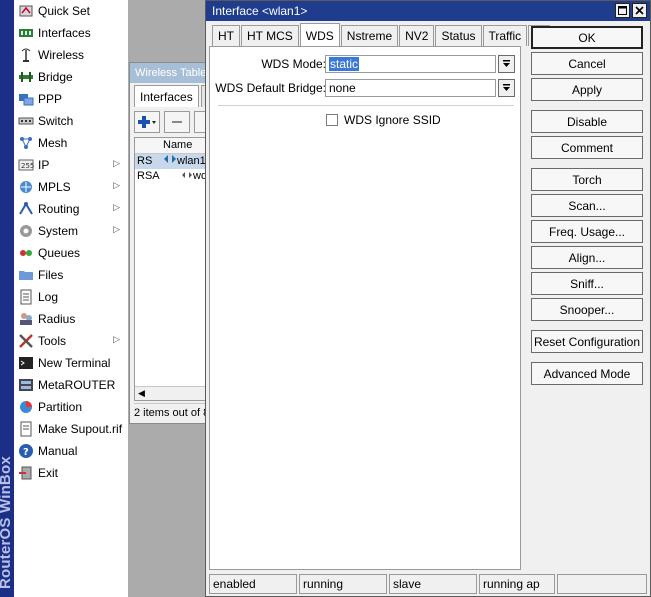 This screenshot has width=651, height=597. What do you see at coordinates (71, 209) in the screenshot?
I see `sidebar-item-routing: Routing ▷` at bounding box center [71, 209].